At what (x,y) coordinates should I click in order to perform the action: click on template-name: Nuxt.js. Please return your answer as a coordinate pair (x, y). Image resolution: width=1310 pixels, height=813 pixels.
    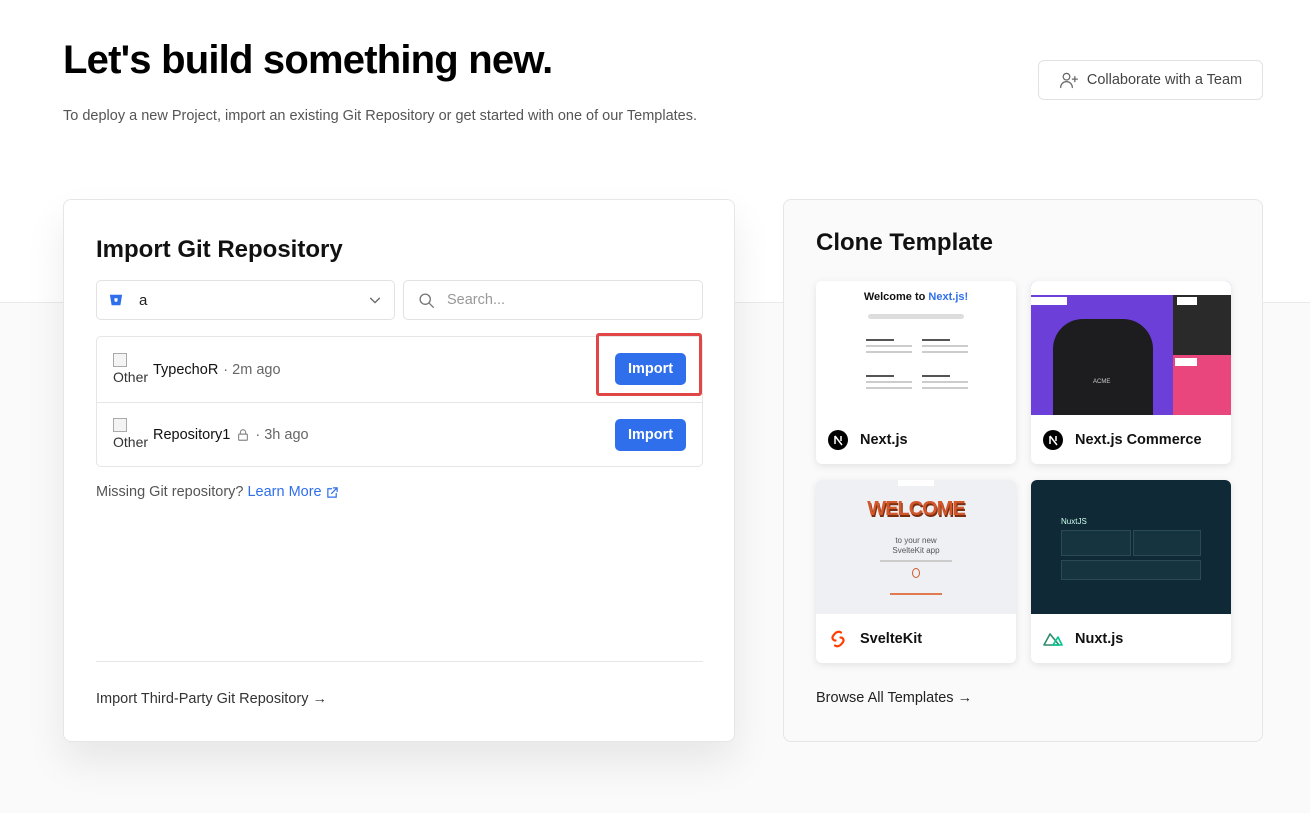
    Looking at the image, I should click on (1099, 638).